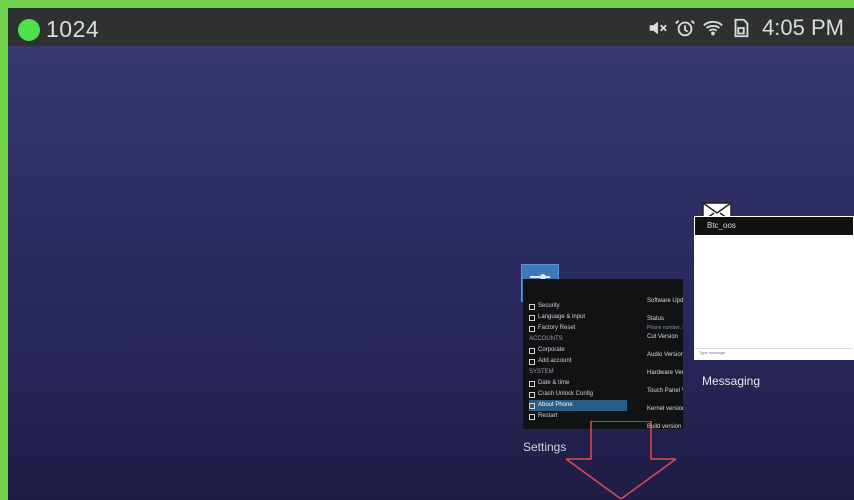 This screenshot has width=854, height=500. Describe the element at coordinates (551, 350) in the screenshot. I see `settings-preview-item-label: Corporate` at that location.